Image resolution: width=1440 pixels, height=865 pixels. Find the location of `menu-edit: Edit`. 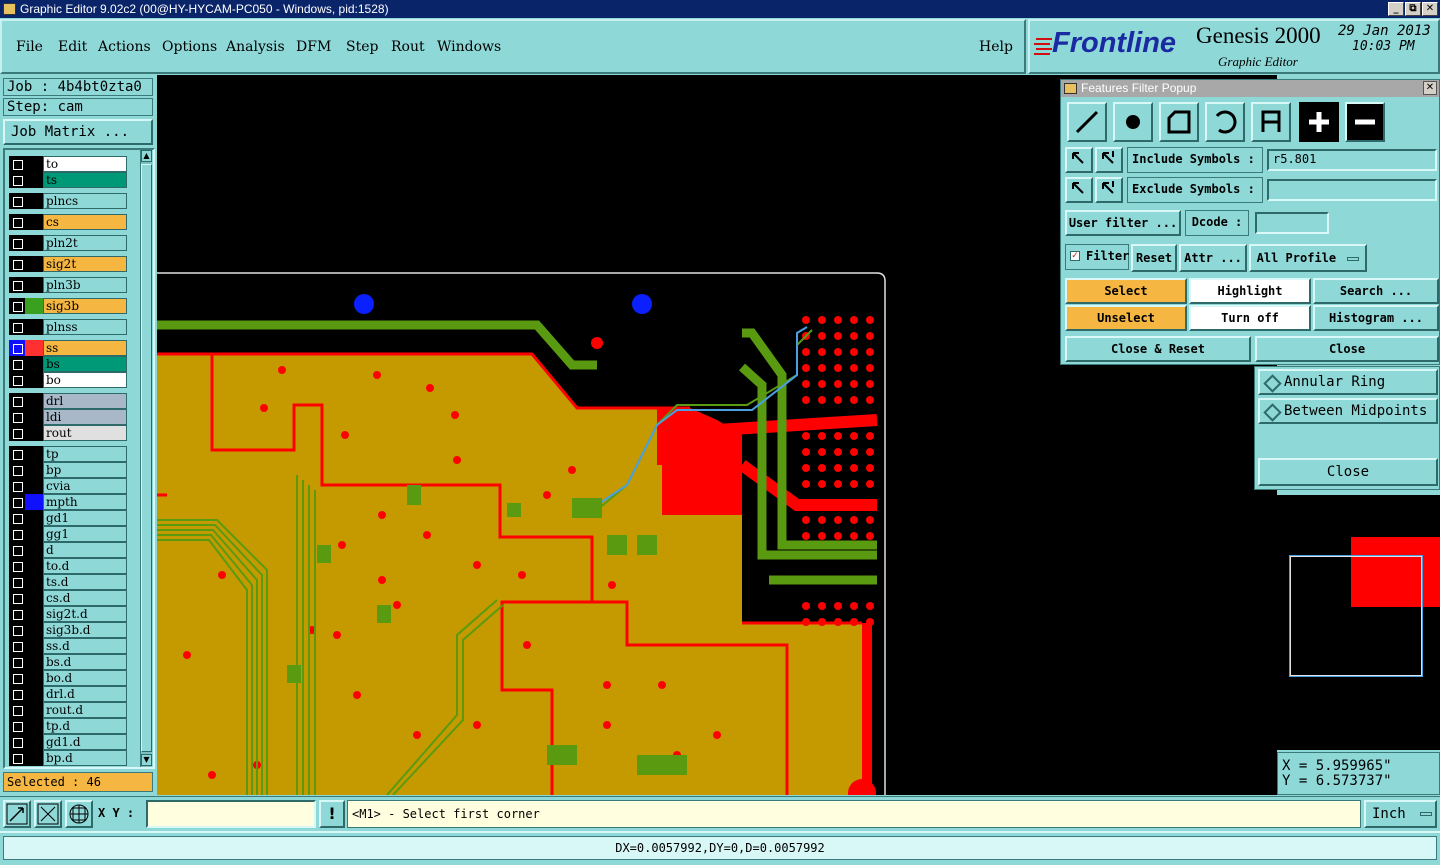

menu-edit: Edit is located at coordinates (72, 47).